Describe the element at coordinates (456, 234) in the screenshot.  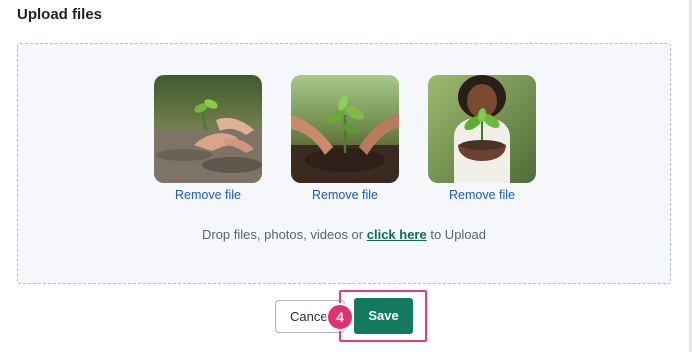
I see `upload-hint-suffix: to Upload` at that location.